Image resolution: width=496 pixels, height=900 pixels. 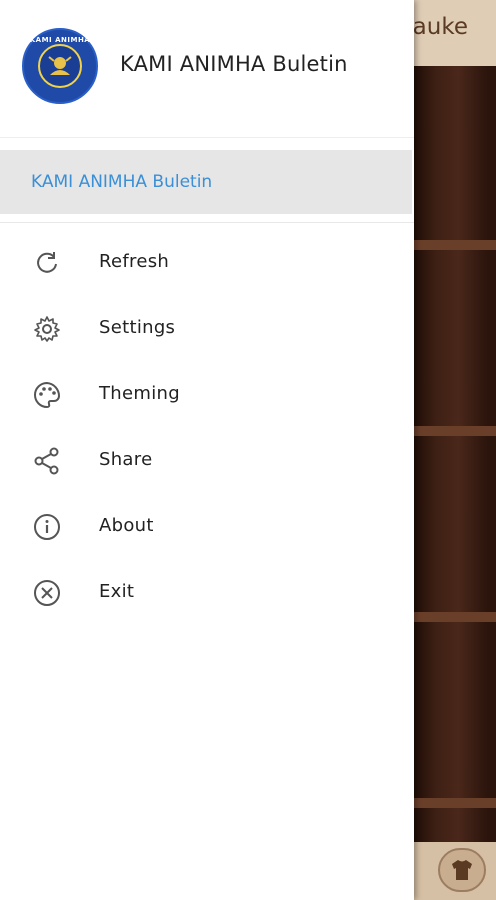 What do you see at coordinates (47, 527) in the screenshot?
I see `info-icon` at bounding box center [47, 527].